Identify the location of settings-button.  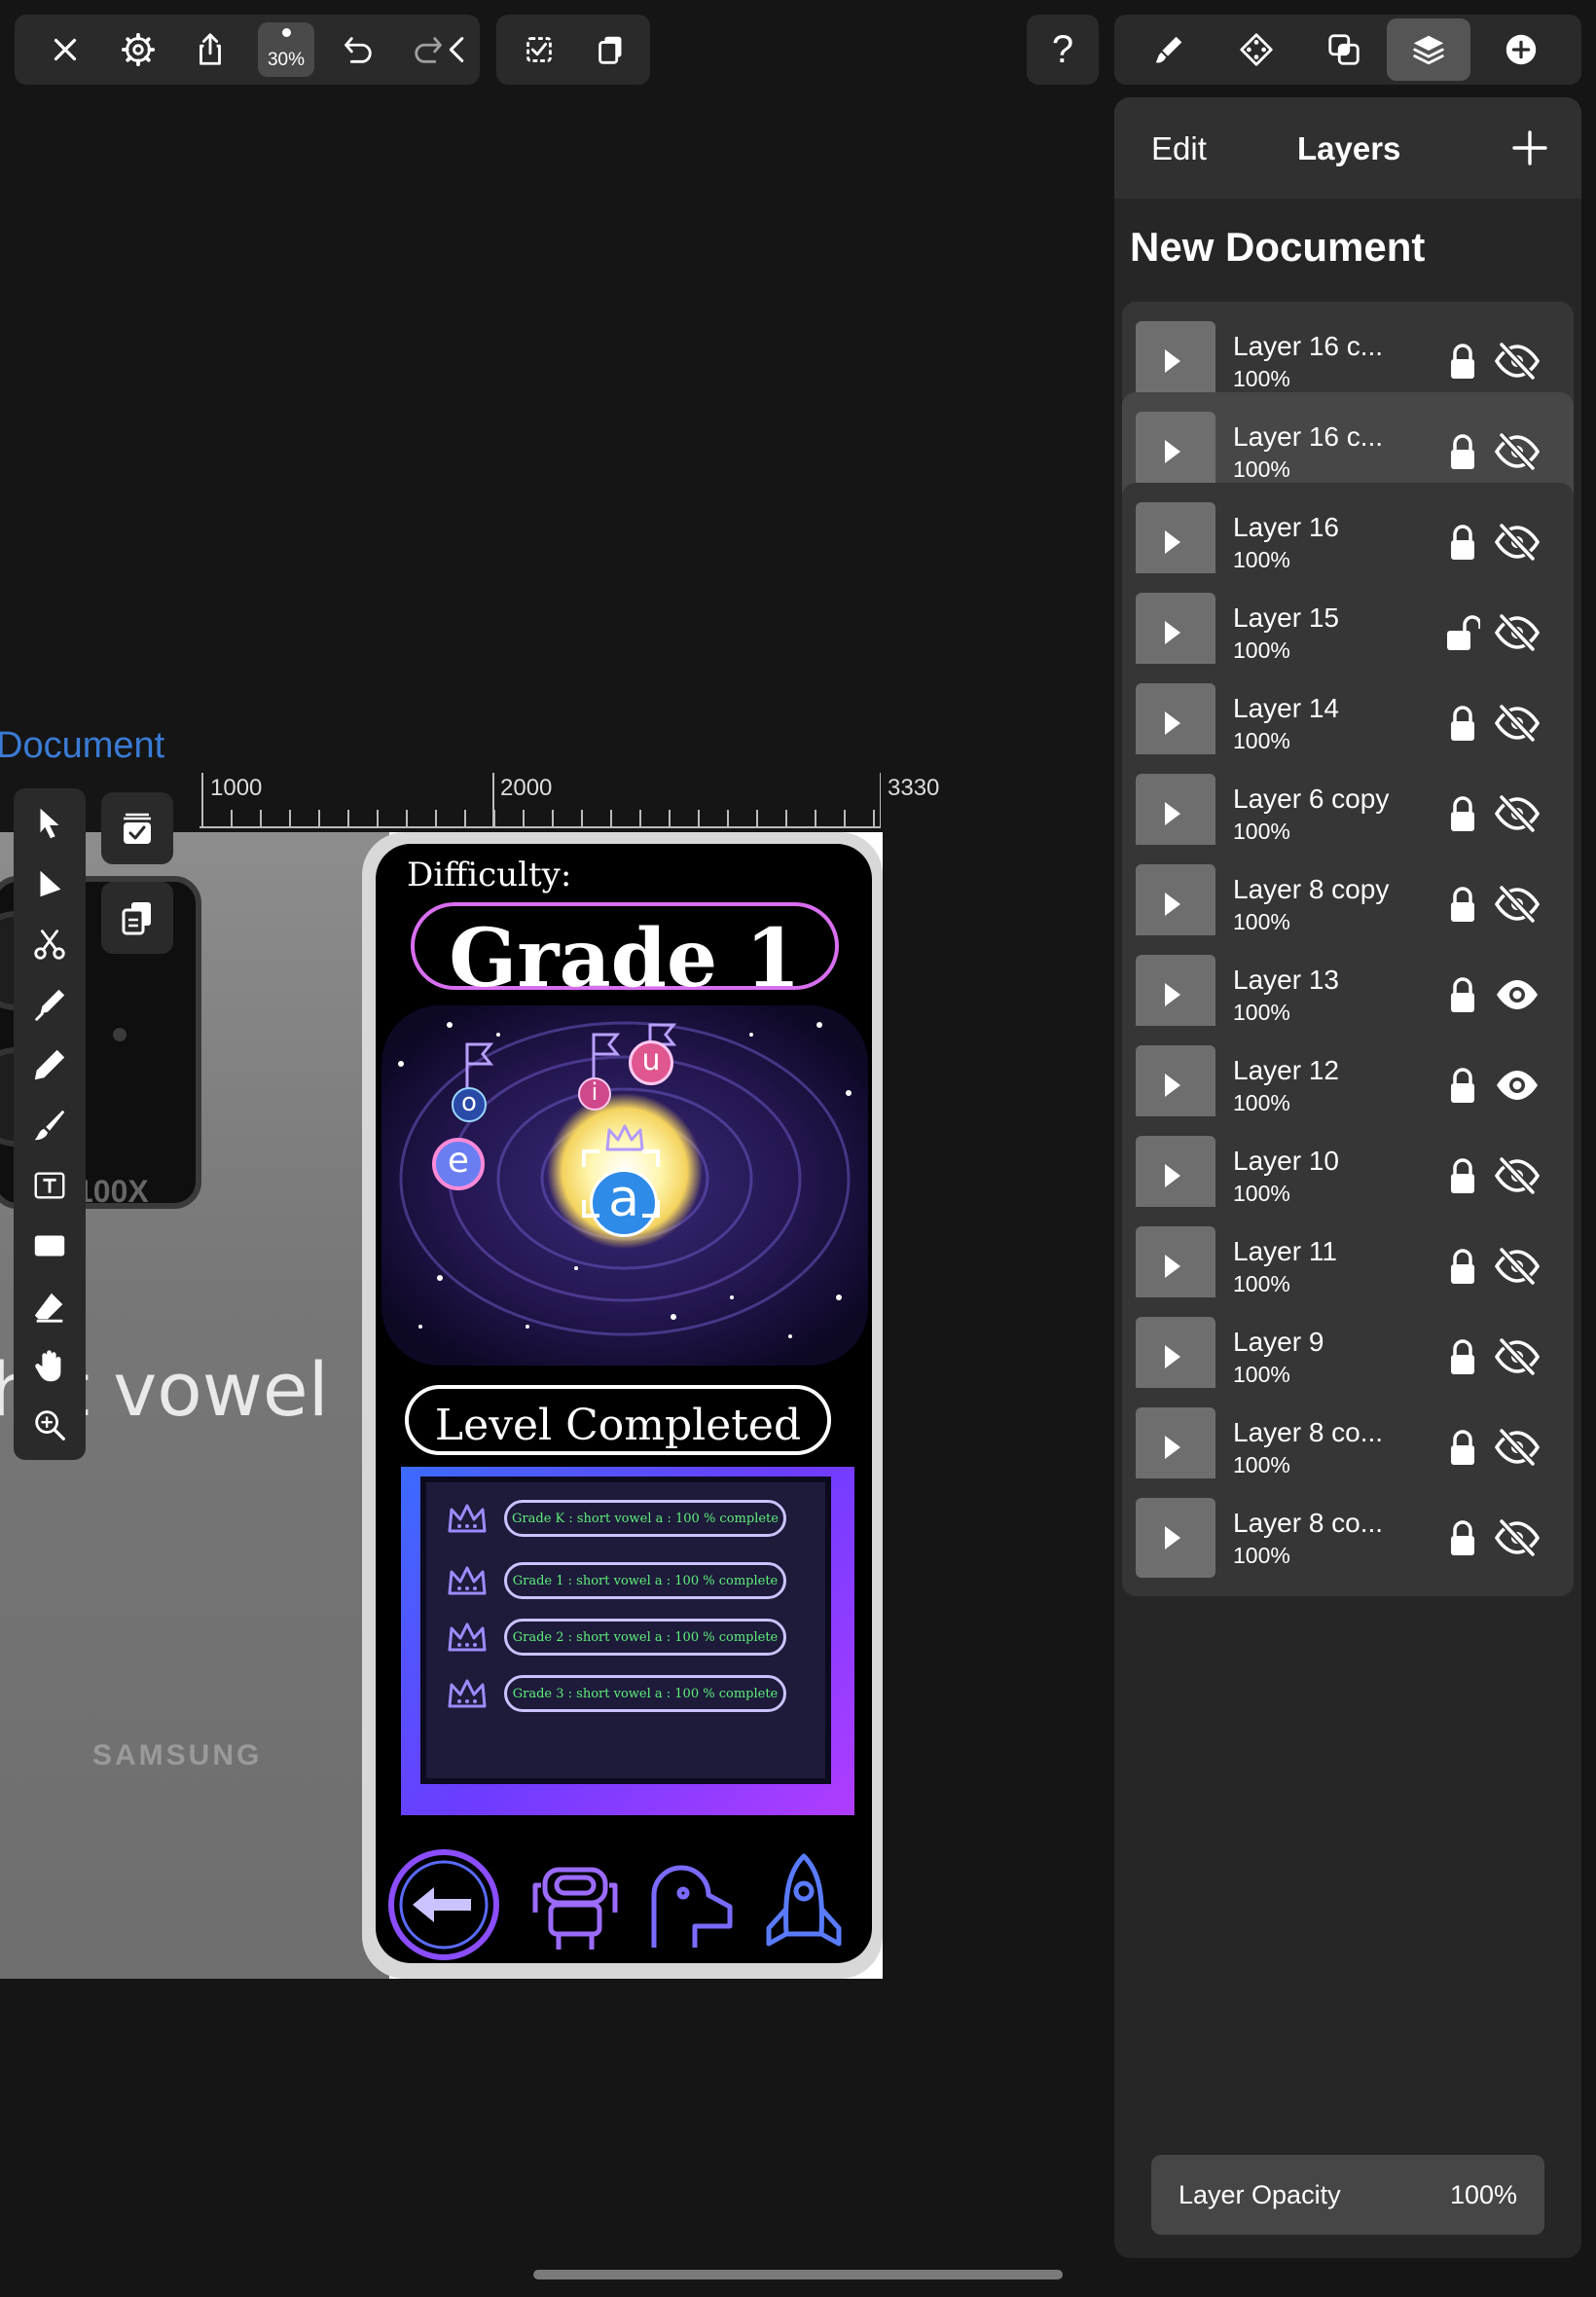
(138, 50).